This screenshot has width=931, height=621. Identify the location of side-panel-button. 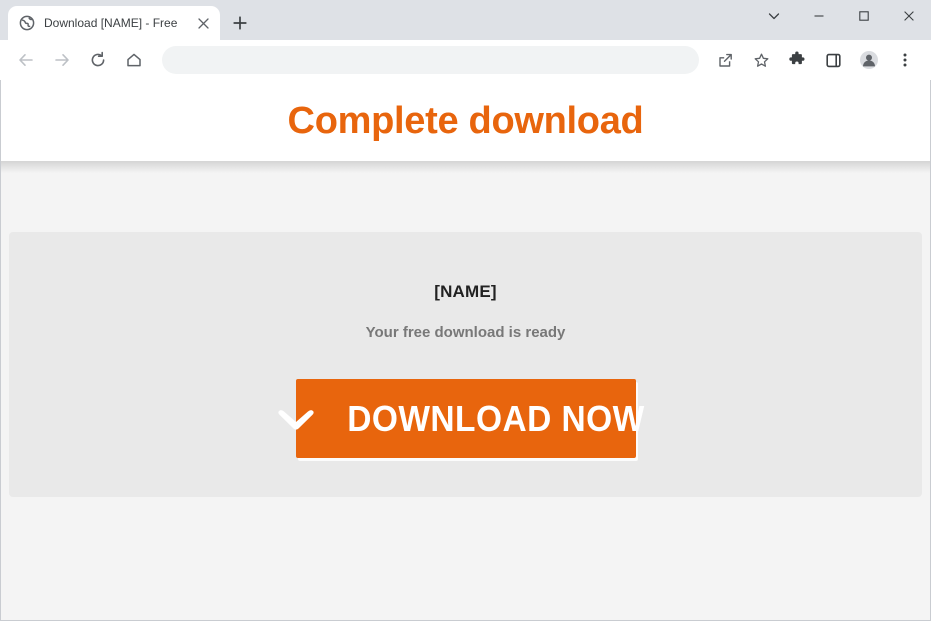
(833, 60).